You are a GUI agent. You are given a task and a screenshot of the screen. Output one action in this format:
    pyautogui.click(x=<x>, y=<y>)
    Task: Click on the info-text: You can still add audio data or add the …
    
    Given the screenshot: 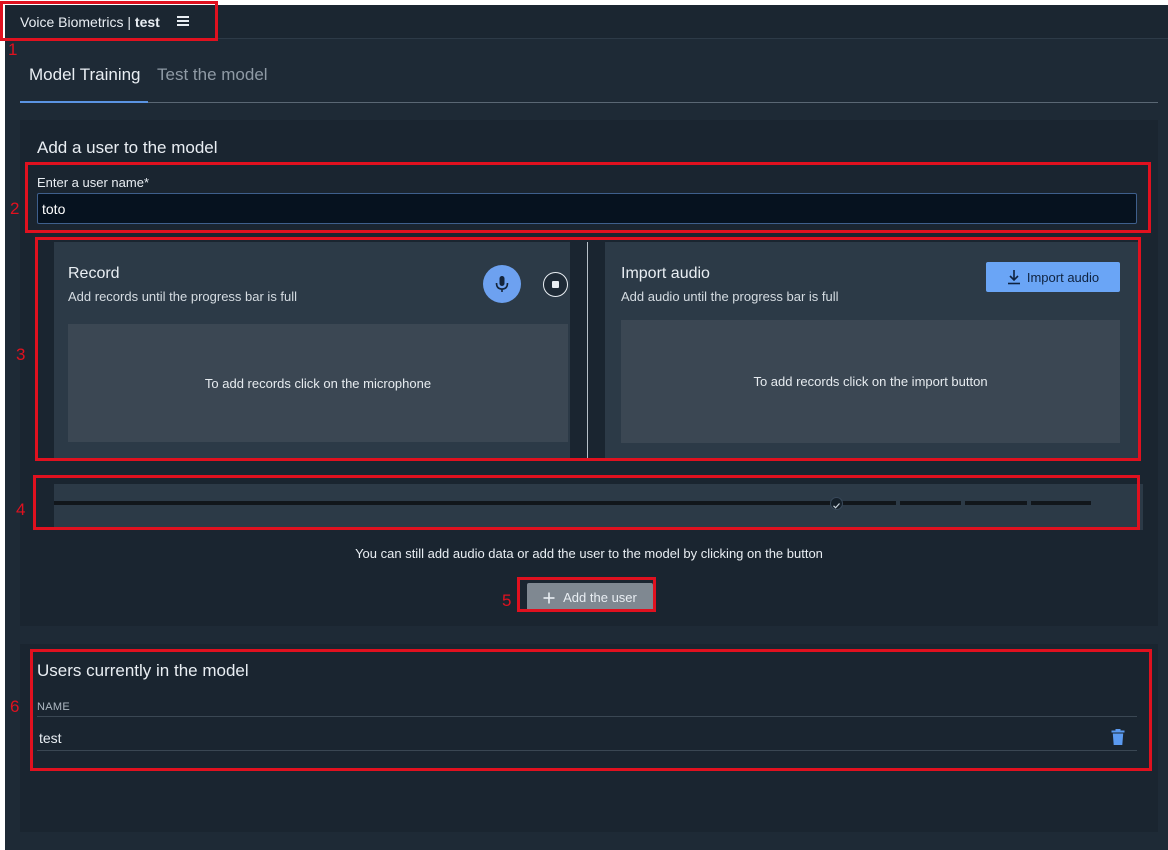 What is the action you would take?
    pyautogui.click(x=589, y=553)
    